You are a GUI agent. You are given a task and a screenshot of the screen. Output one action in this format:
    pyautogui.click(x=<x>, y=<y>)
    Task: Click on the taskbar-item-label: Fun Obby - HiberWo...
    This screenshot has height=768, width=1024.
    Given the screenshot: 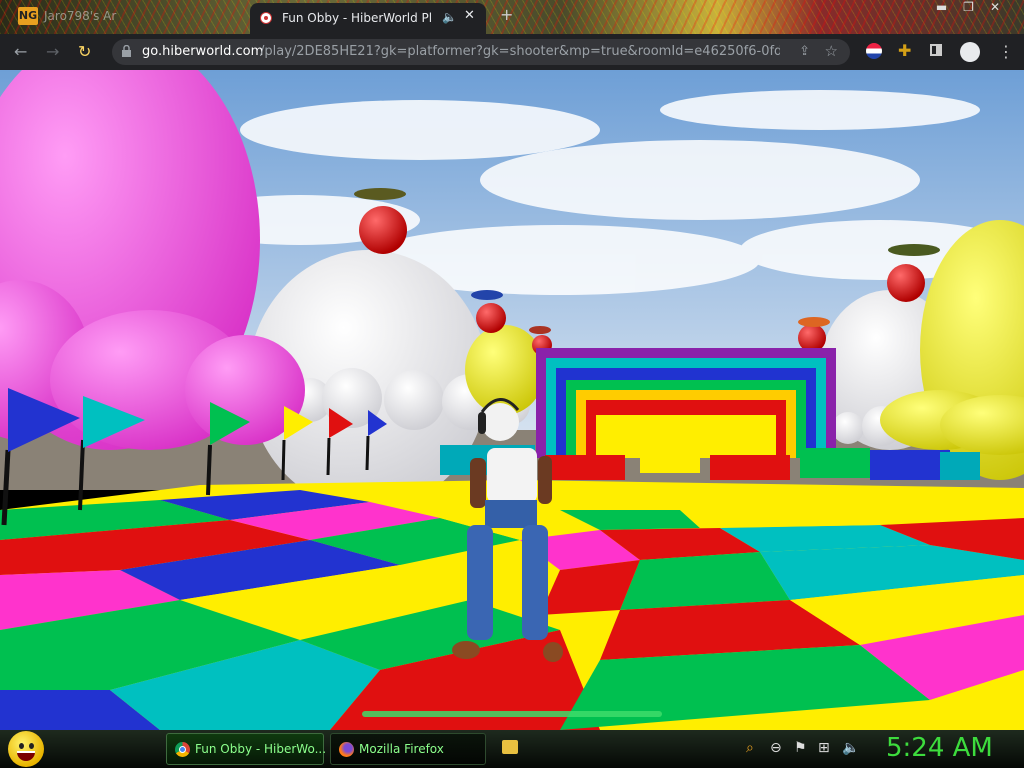 What is the action you would take?
    pyautogui.click(x=261, y=749)
    